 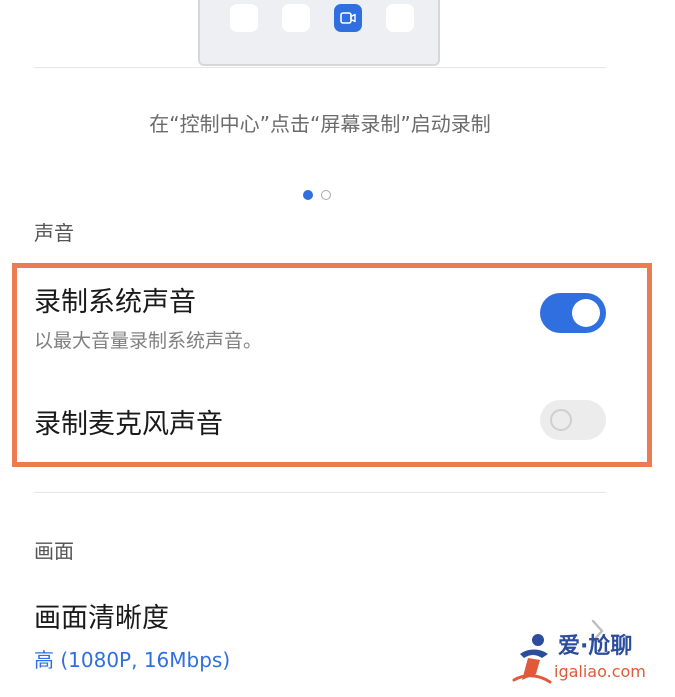 I want to click on carousel-instruction: 在“控制中心”点击“屏幕录制”启动录制, so click(x=320, y=124).